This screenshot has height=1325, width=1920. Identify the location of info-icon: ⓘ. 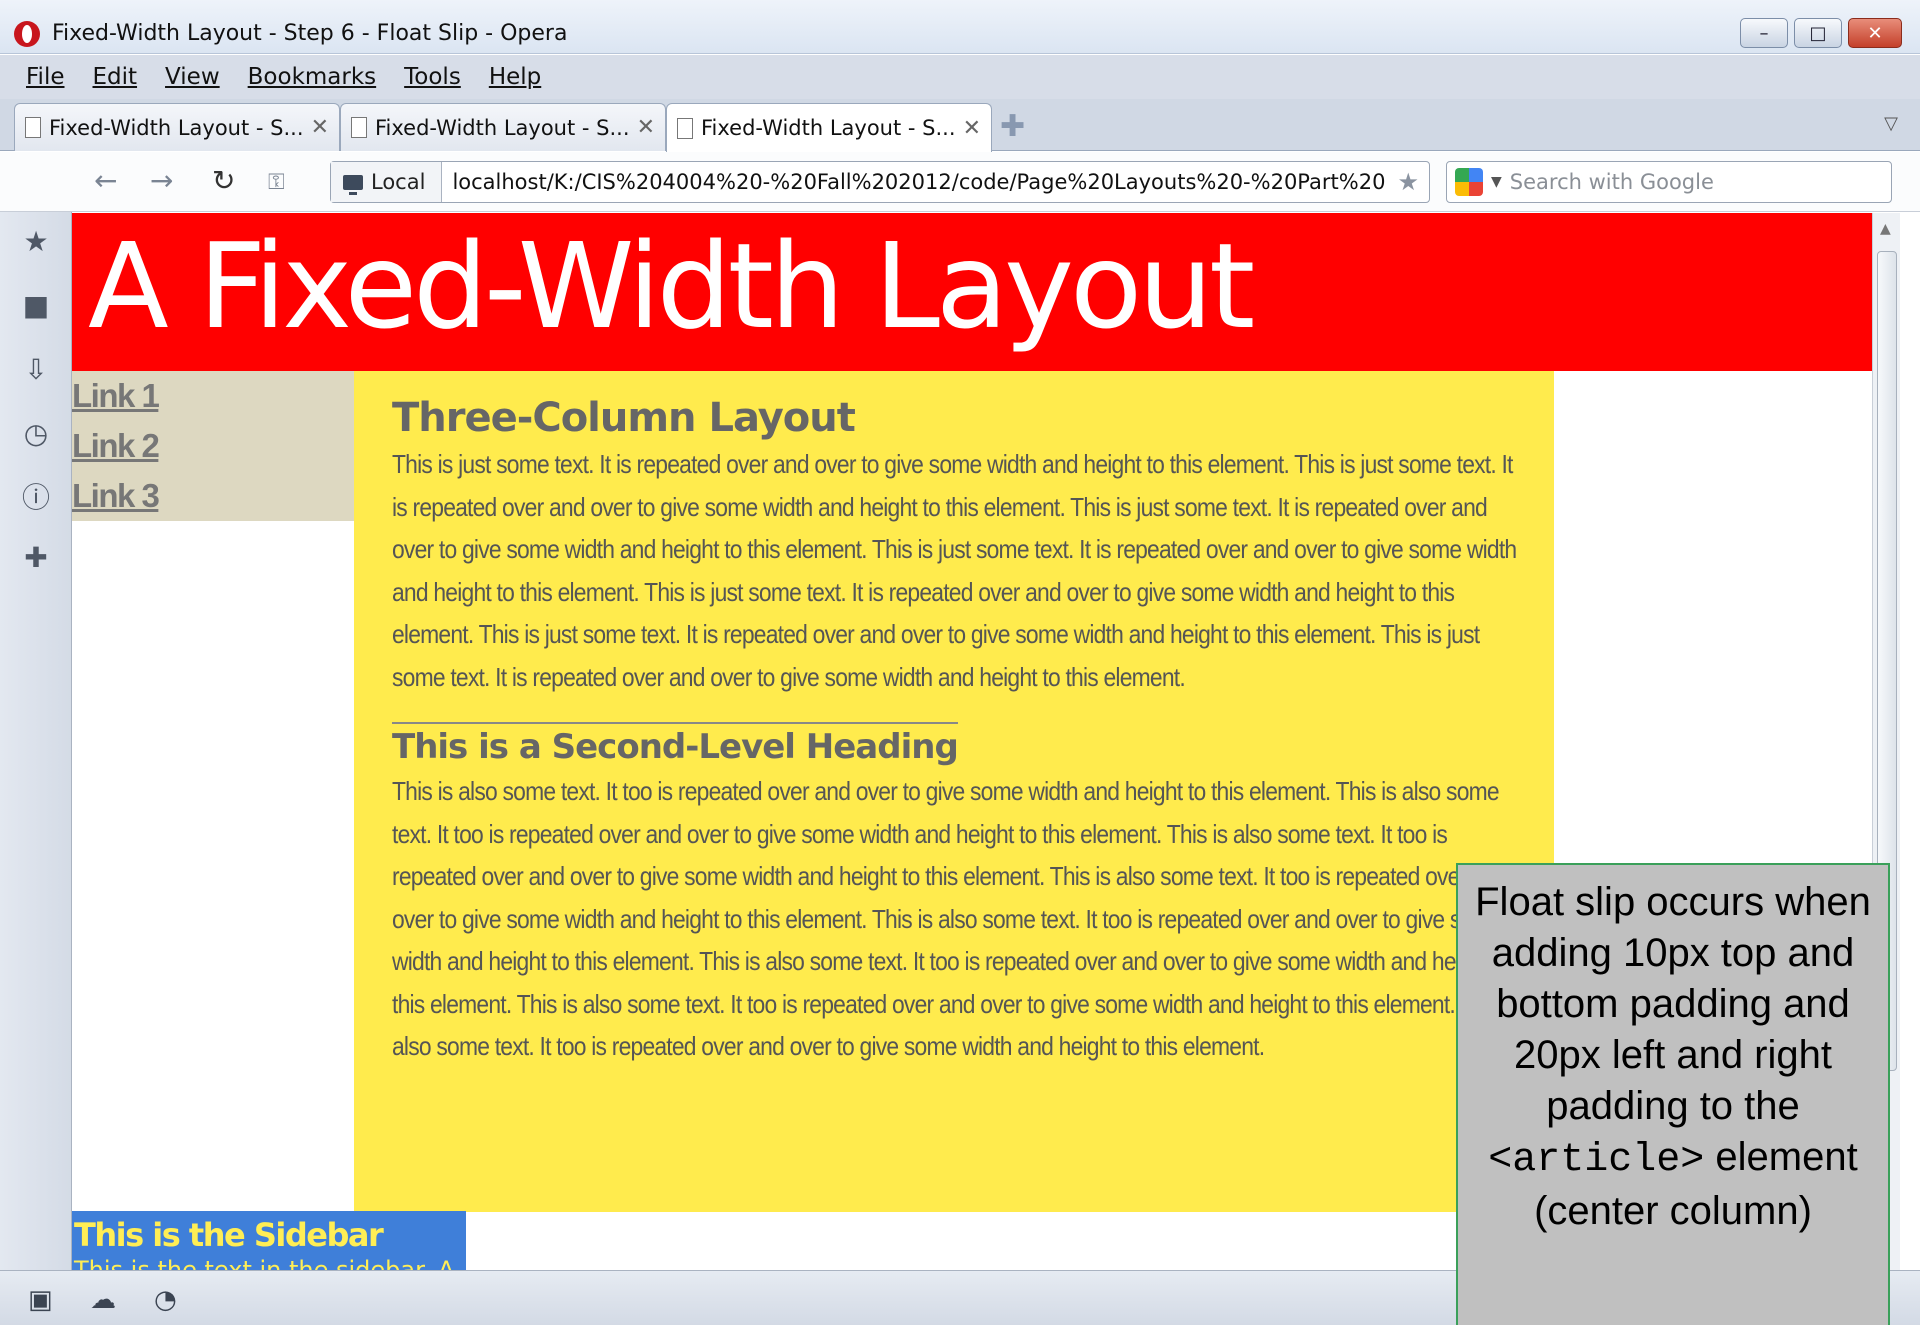
(36, 498).